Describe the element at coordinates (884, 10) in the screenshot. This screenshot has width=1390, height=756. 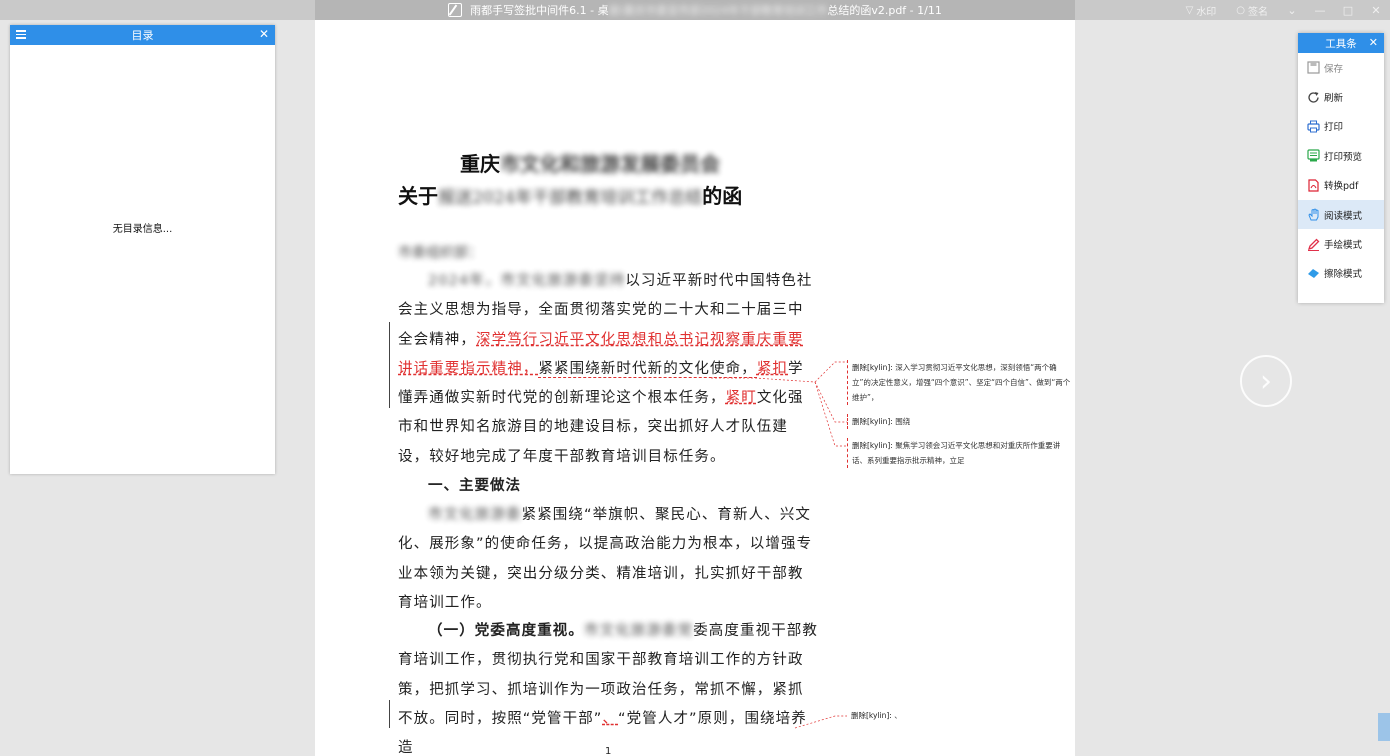
I see `title-suffix: 总结的函v2.pdf - 1/11` at that location.